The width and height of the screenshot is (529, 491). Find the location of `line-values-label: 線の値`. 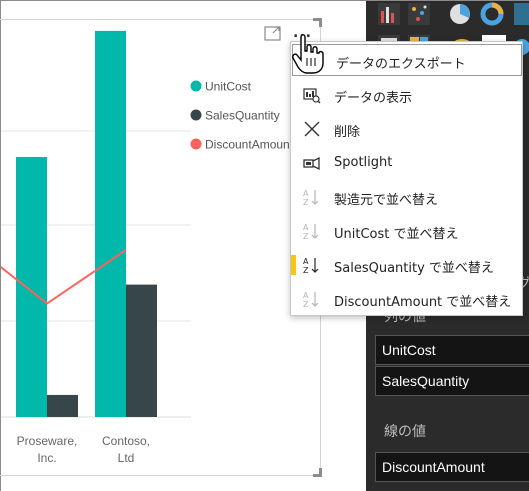

line-values-label: 線の値 is located at coordinates (405, 431).